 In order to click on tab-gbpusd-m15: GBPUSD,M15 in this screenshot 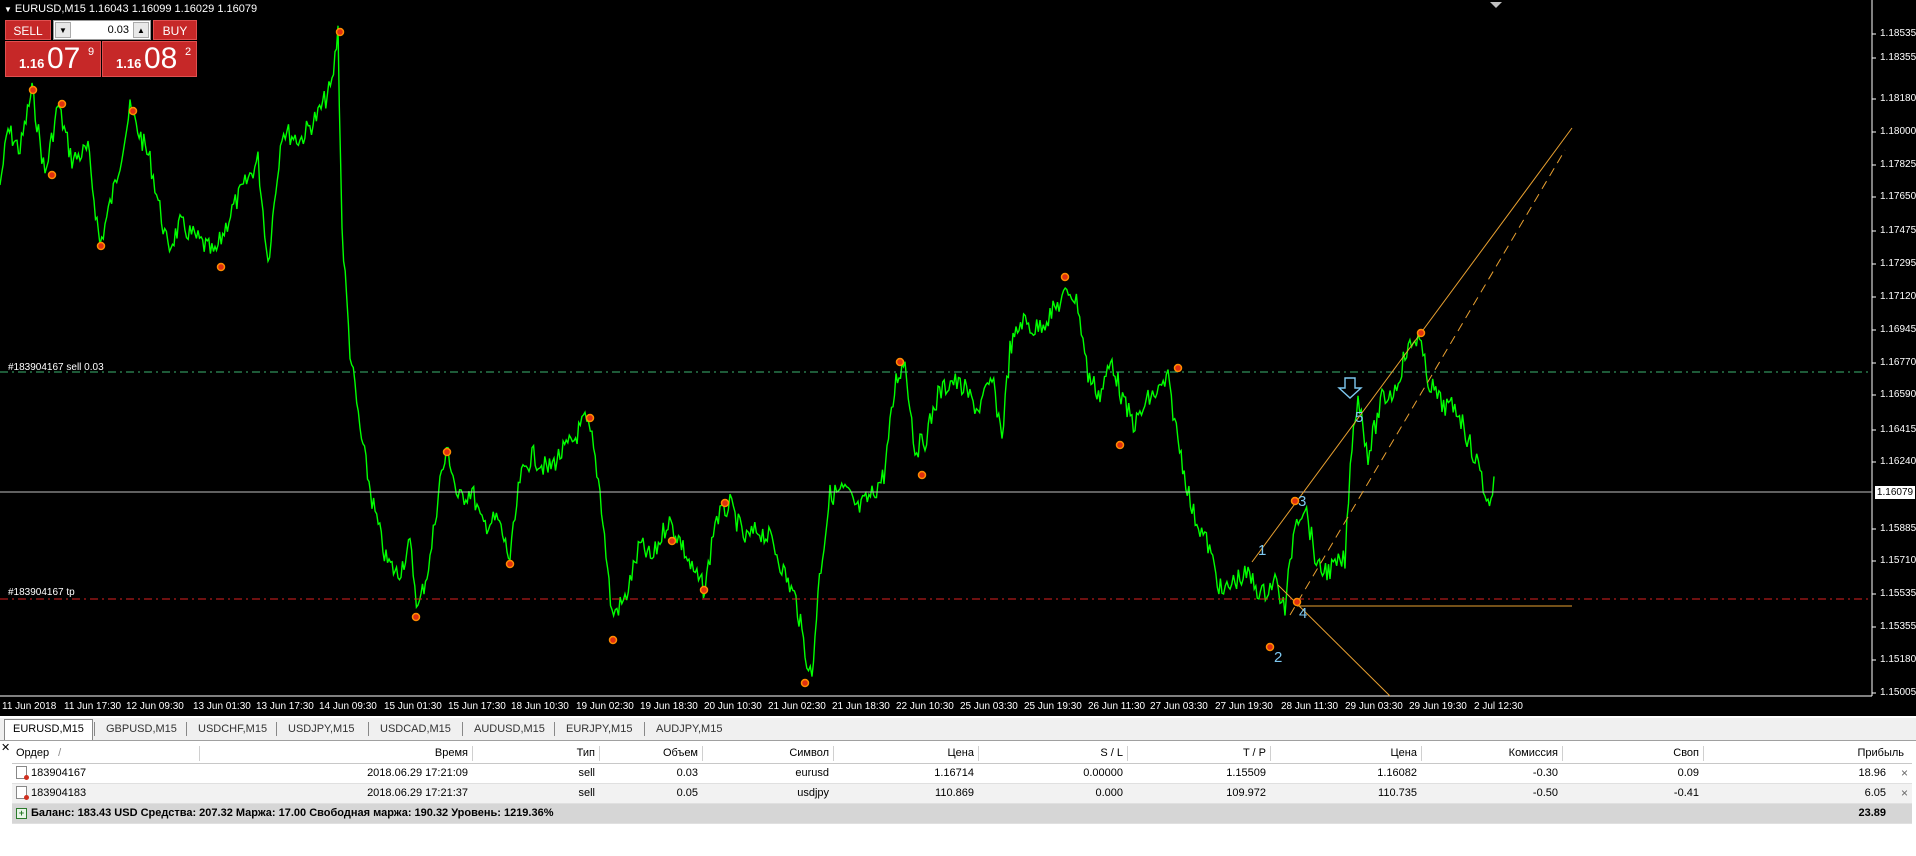, I will do `click(141, 729)`.